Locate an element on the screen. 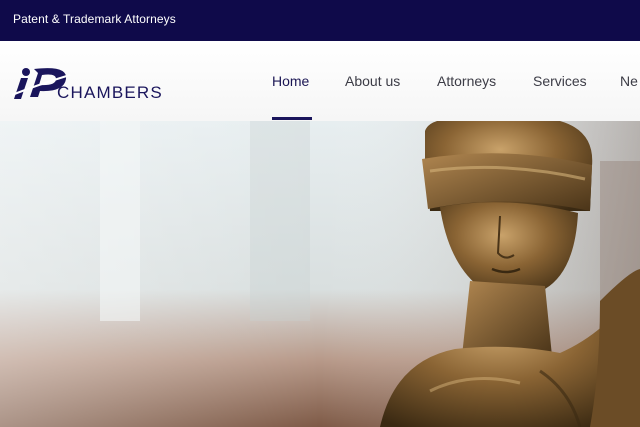 This screenshot has width=640, height=427. nav-news: Ne is located at coordinates (629, 81).